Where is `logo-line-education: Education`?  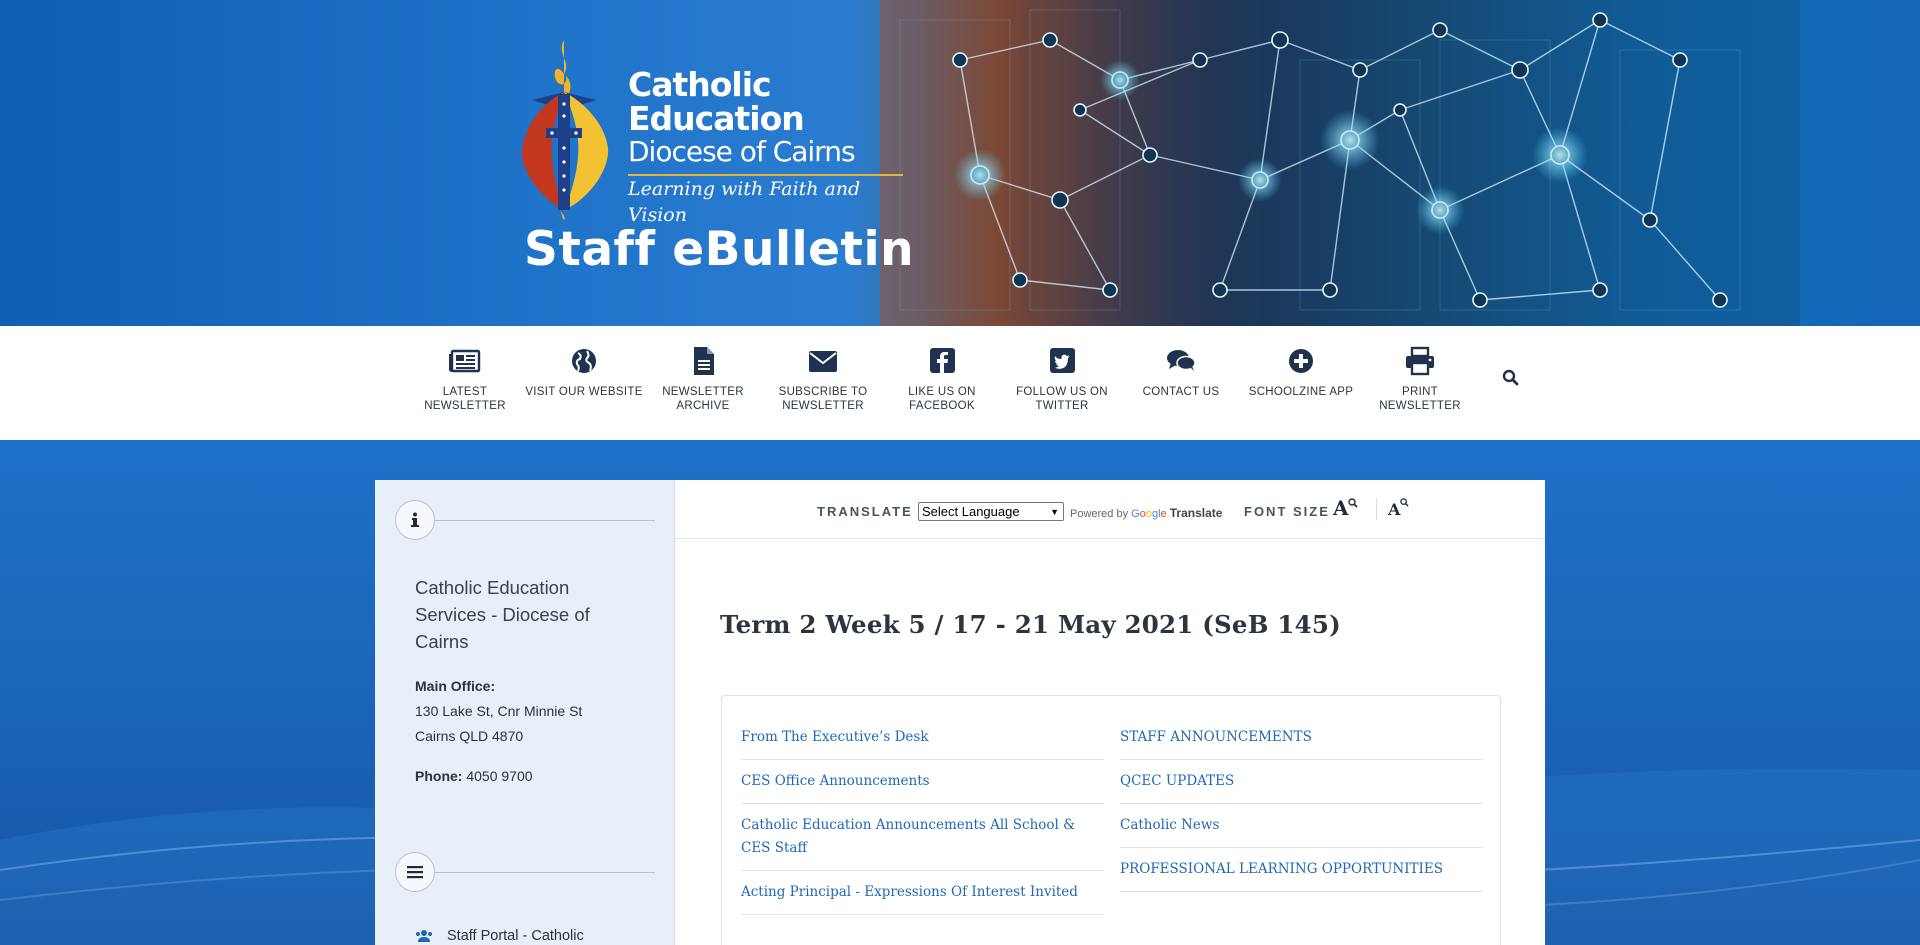
logo-line-education: Education is located at coordinates (716, 118).